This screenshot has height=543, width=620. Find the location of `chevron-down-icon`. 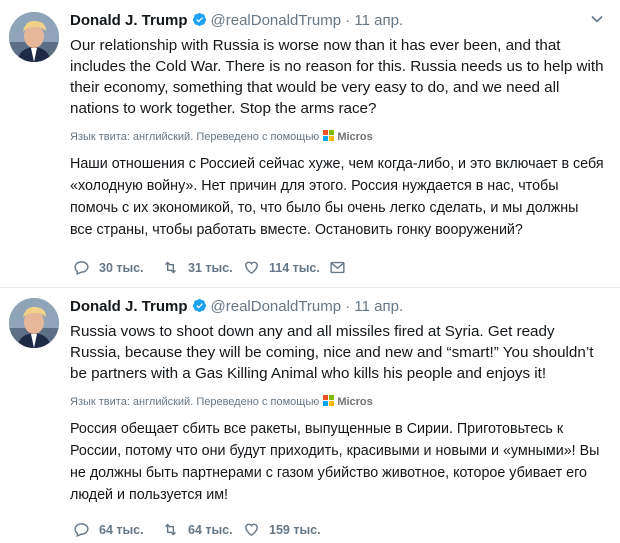

chevron-down-icon is located at coordinates (597, 19).